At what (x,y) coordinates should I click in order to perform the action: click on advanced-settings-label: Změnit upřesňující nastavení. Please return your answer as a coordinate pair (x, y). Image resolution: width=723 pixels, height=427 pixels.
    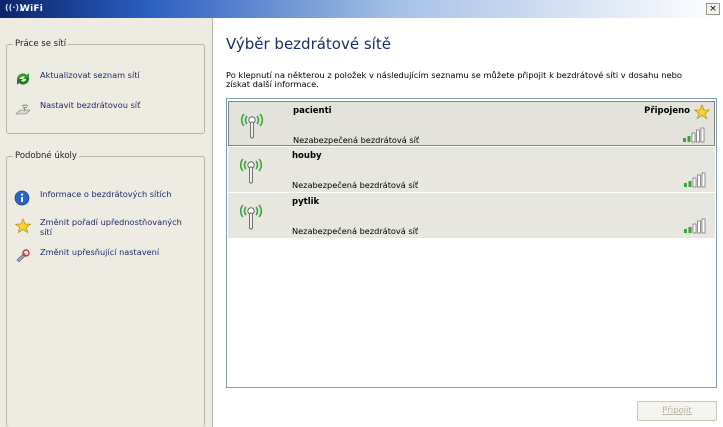
    Looking at the image, I should click on (100, 252).